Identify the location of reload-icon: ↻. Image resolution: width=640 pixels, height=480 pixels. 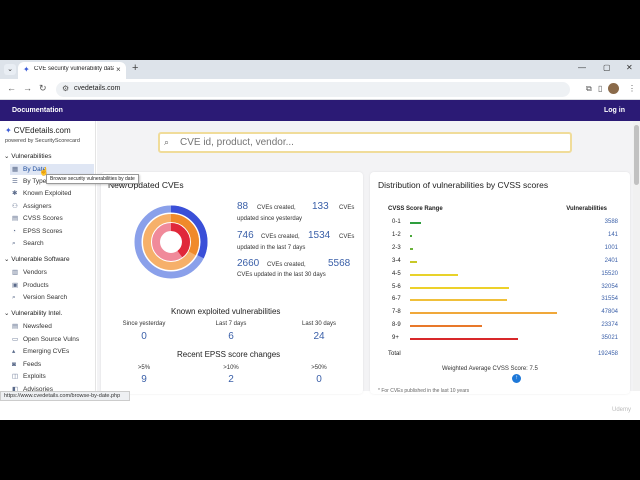
(43, 88).